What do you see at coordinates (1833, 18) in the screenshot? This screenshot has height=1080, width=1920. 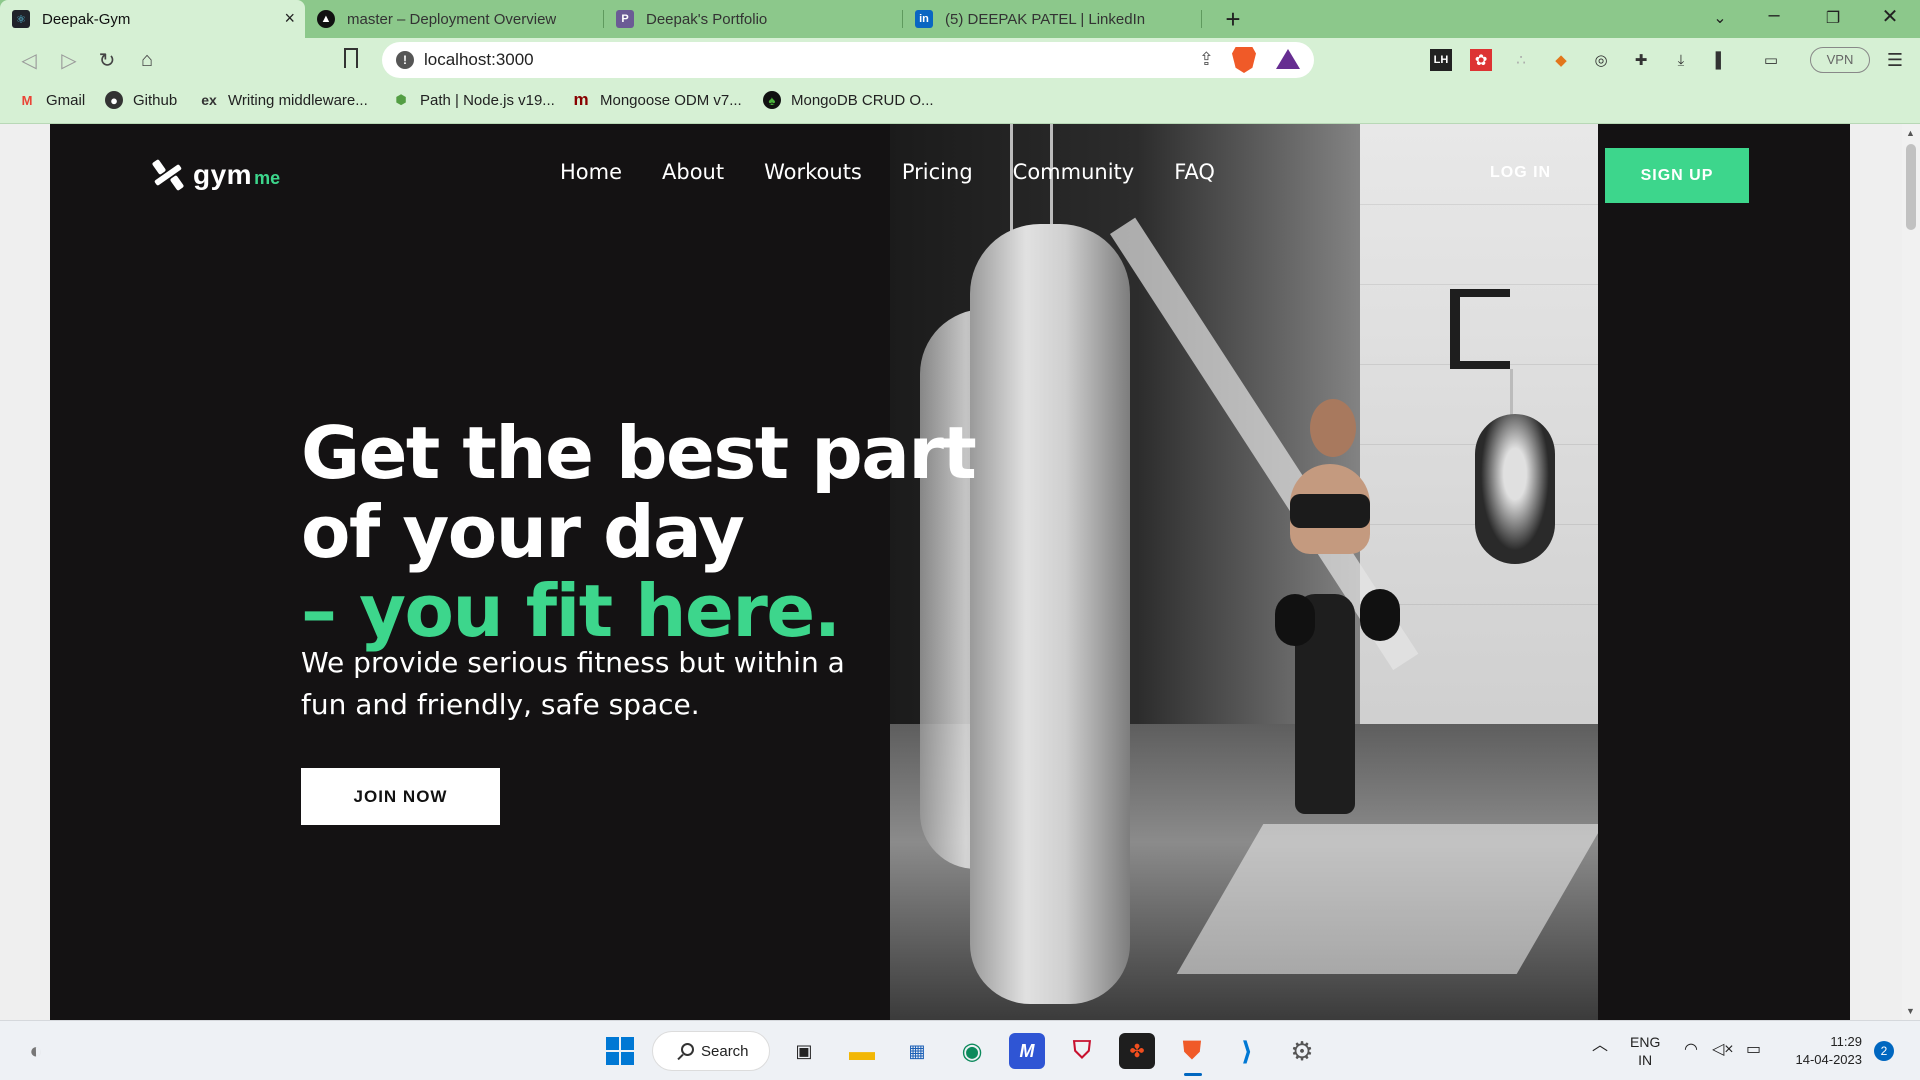 I see `restore-icon: ❐` at bounding box center [1833, 18].